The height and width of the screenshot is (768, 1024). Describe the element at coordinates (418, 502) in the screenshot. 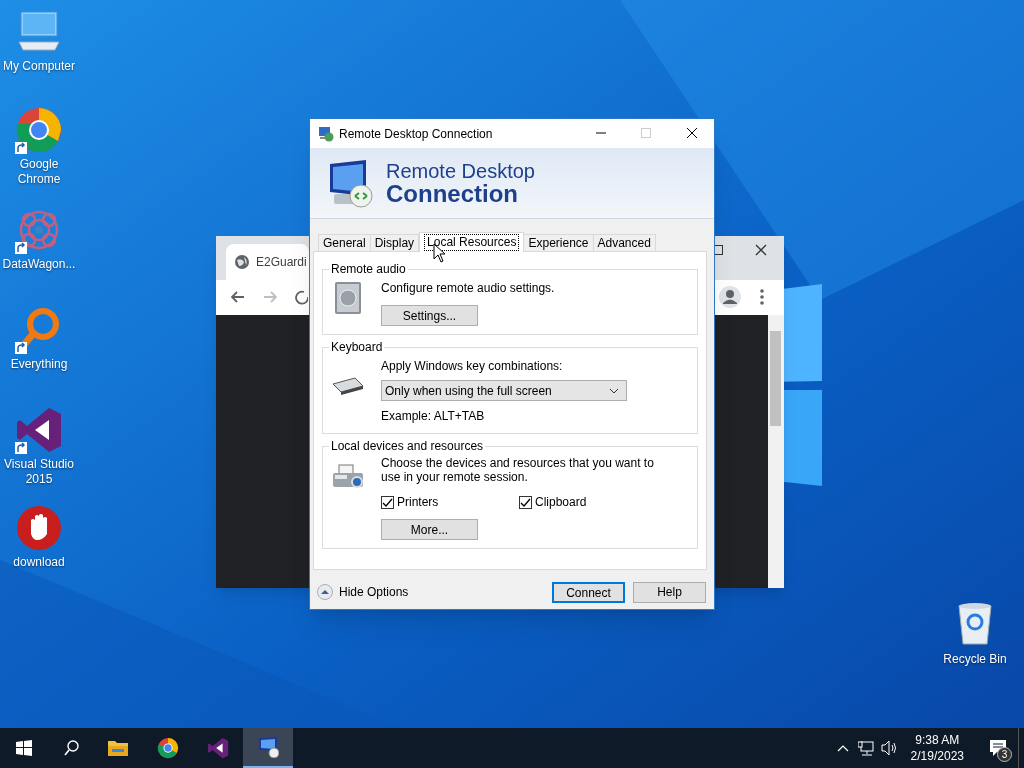

I see `checkbox-label: Printers` at that location.